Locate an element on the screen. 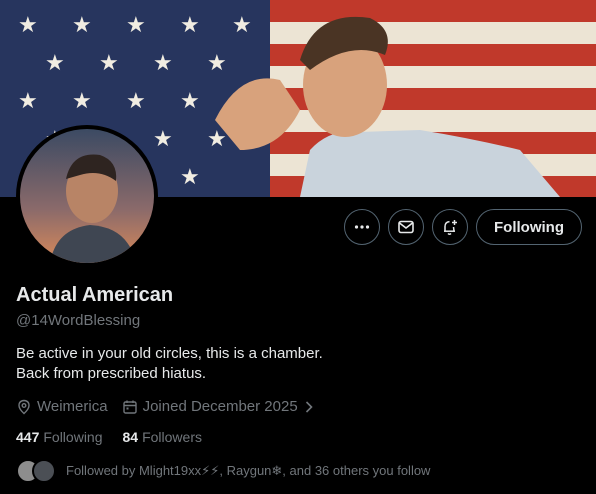 The width and height of the screenshot is (596, 494). profile-actions: Following is located at coordinates (463, 227).